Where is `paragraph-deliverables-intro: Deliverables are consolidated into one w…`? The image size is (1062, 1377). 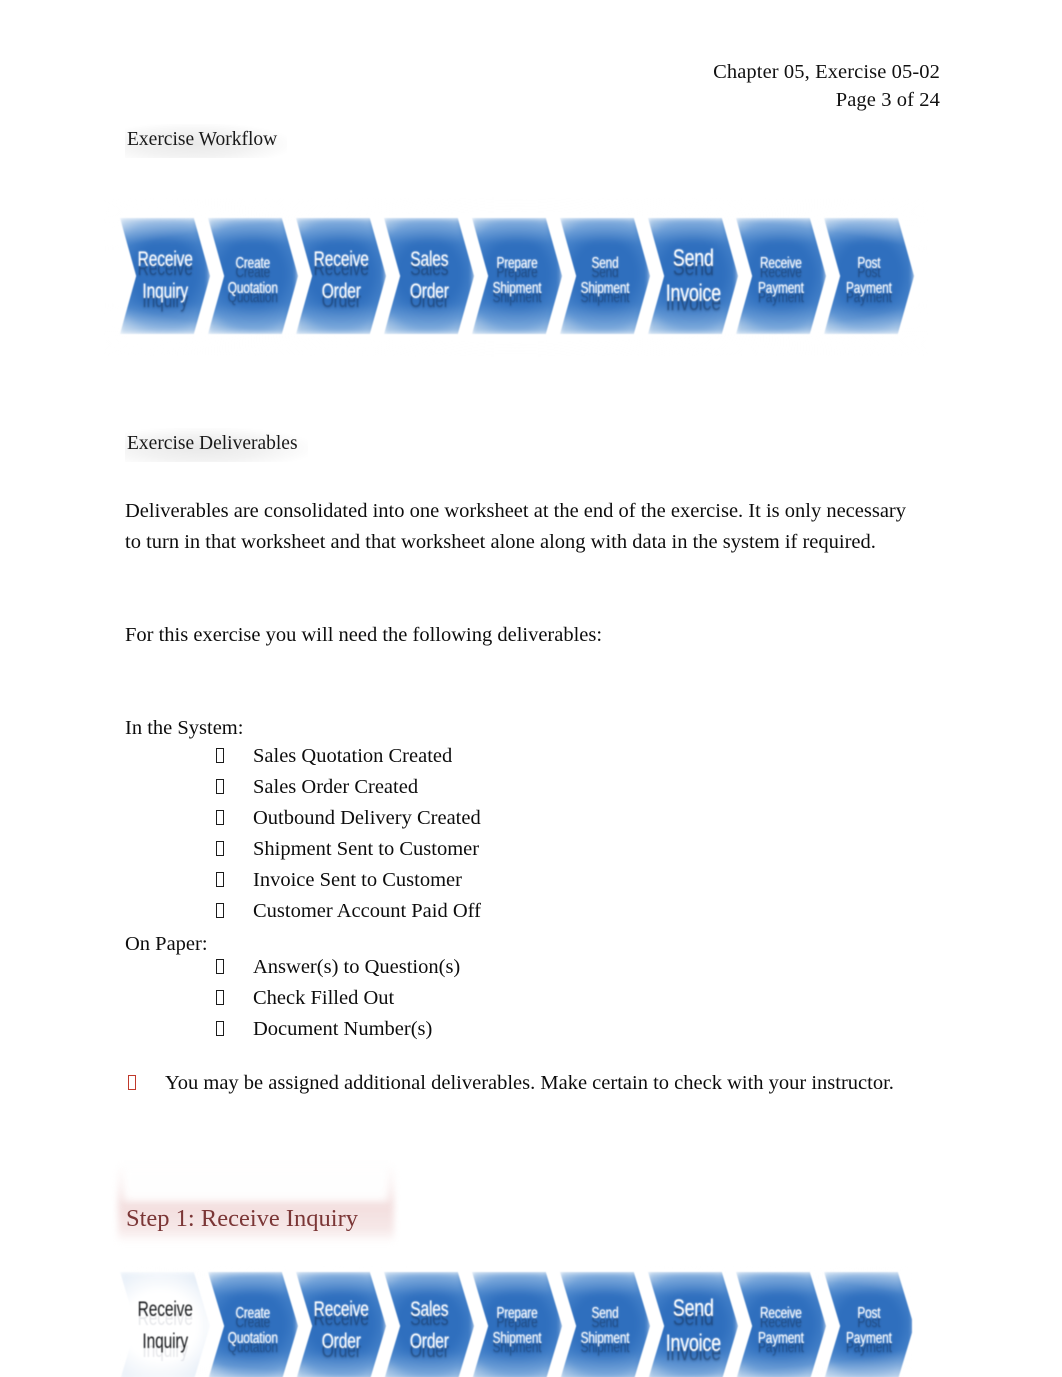 paragraph-deliverables-intro: Deliverables are consolidated into one w… is located at coordinates (515, 526).